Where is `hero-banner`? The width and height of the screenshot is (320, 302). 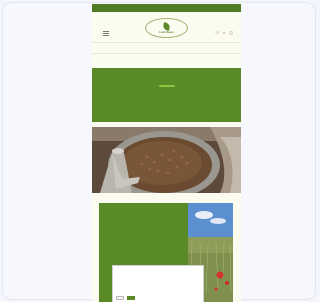 hero-banner is located at coordinates (166, 95).